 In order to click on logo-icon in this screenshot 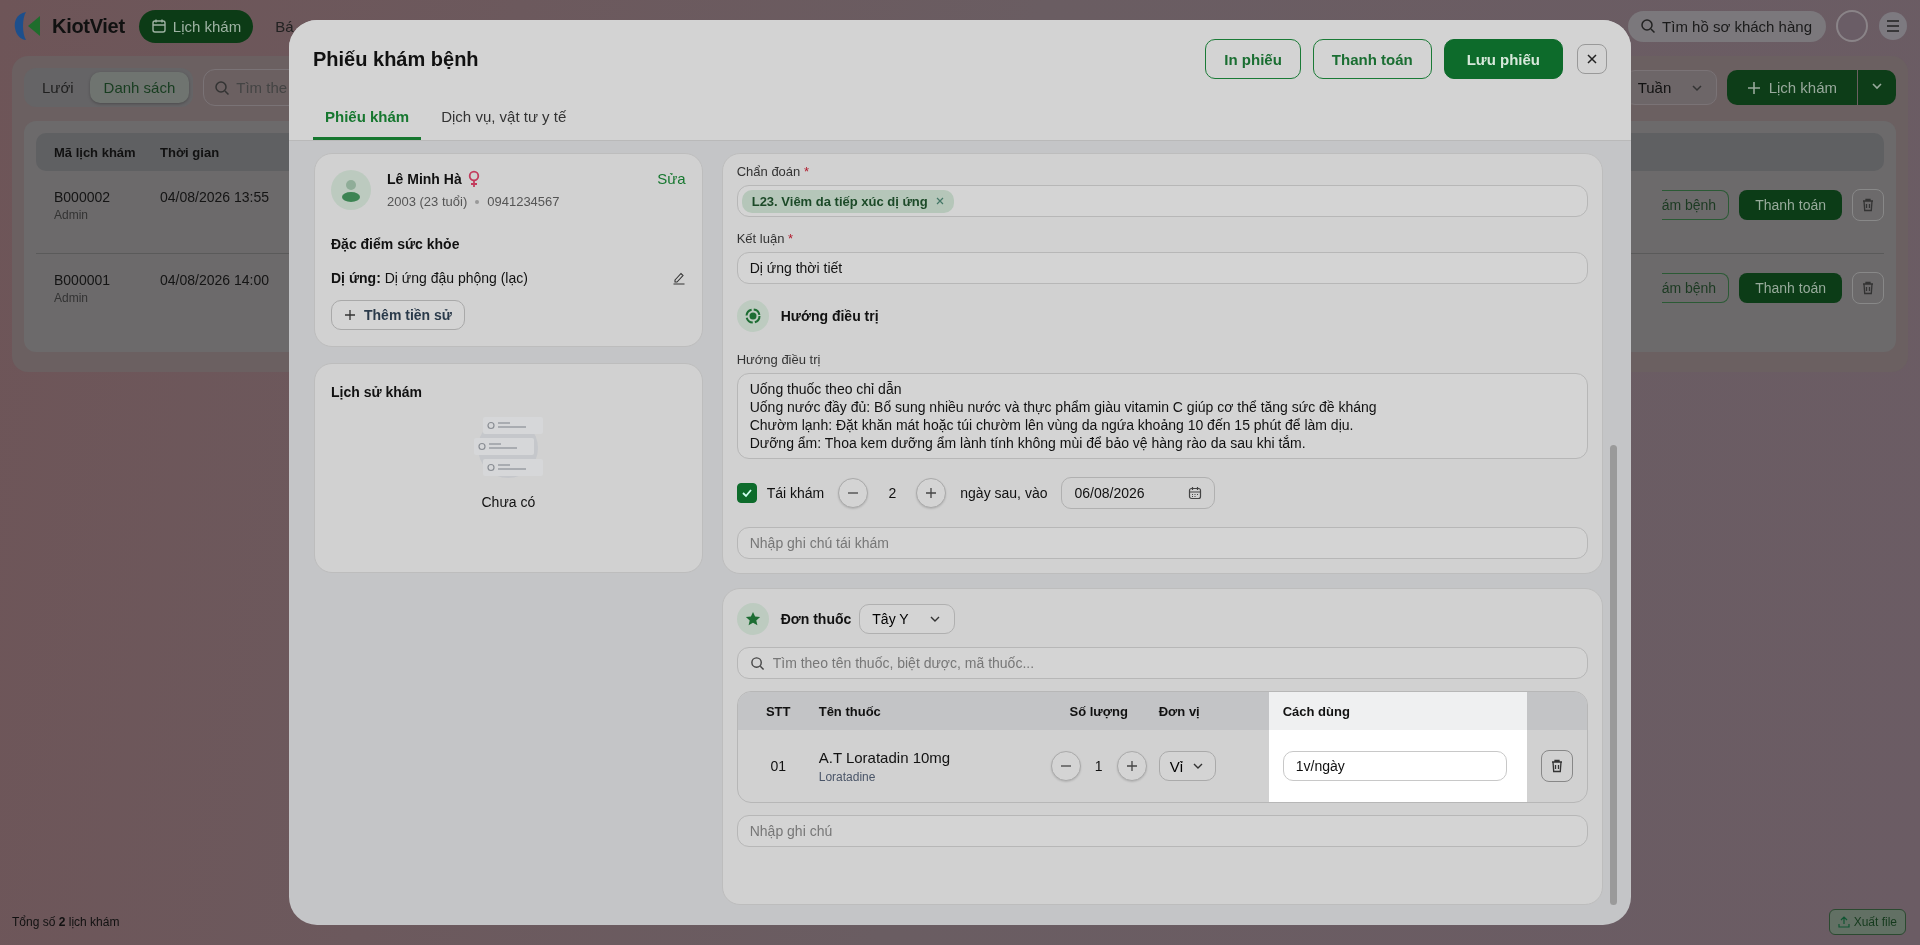, I will do `click(27, 26)`.